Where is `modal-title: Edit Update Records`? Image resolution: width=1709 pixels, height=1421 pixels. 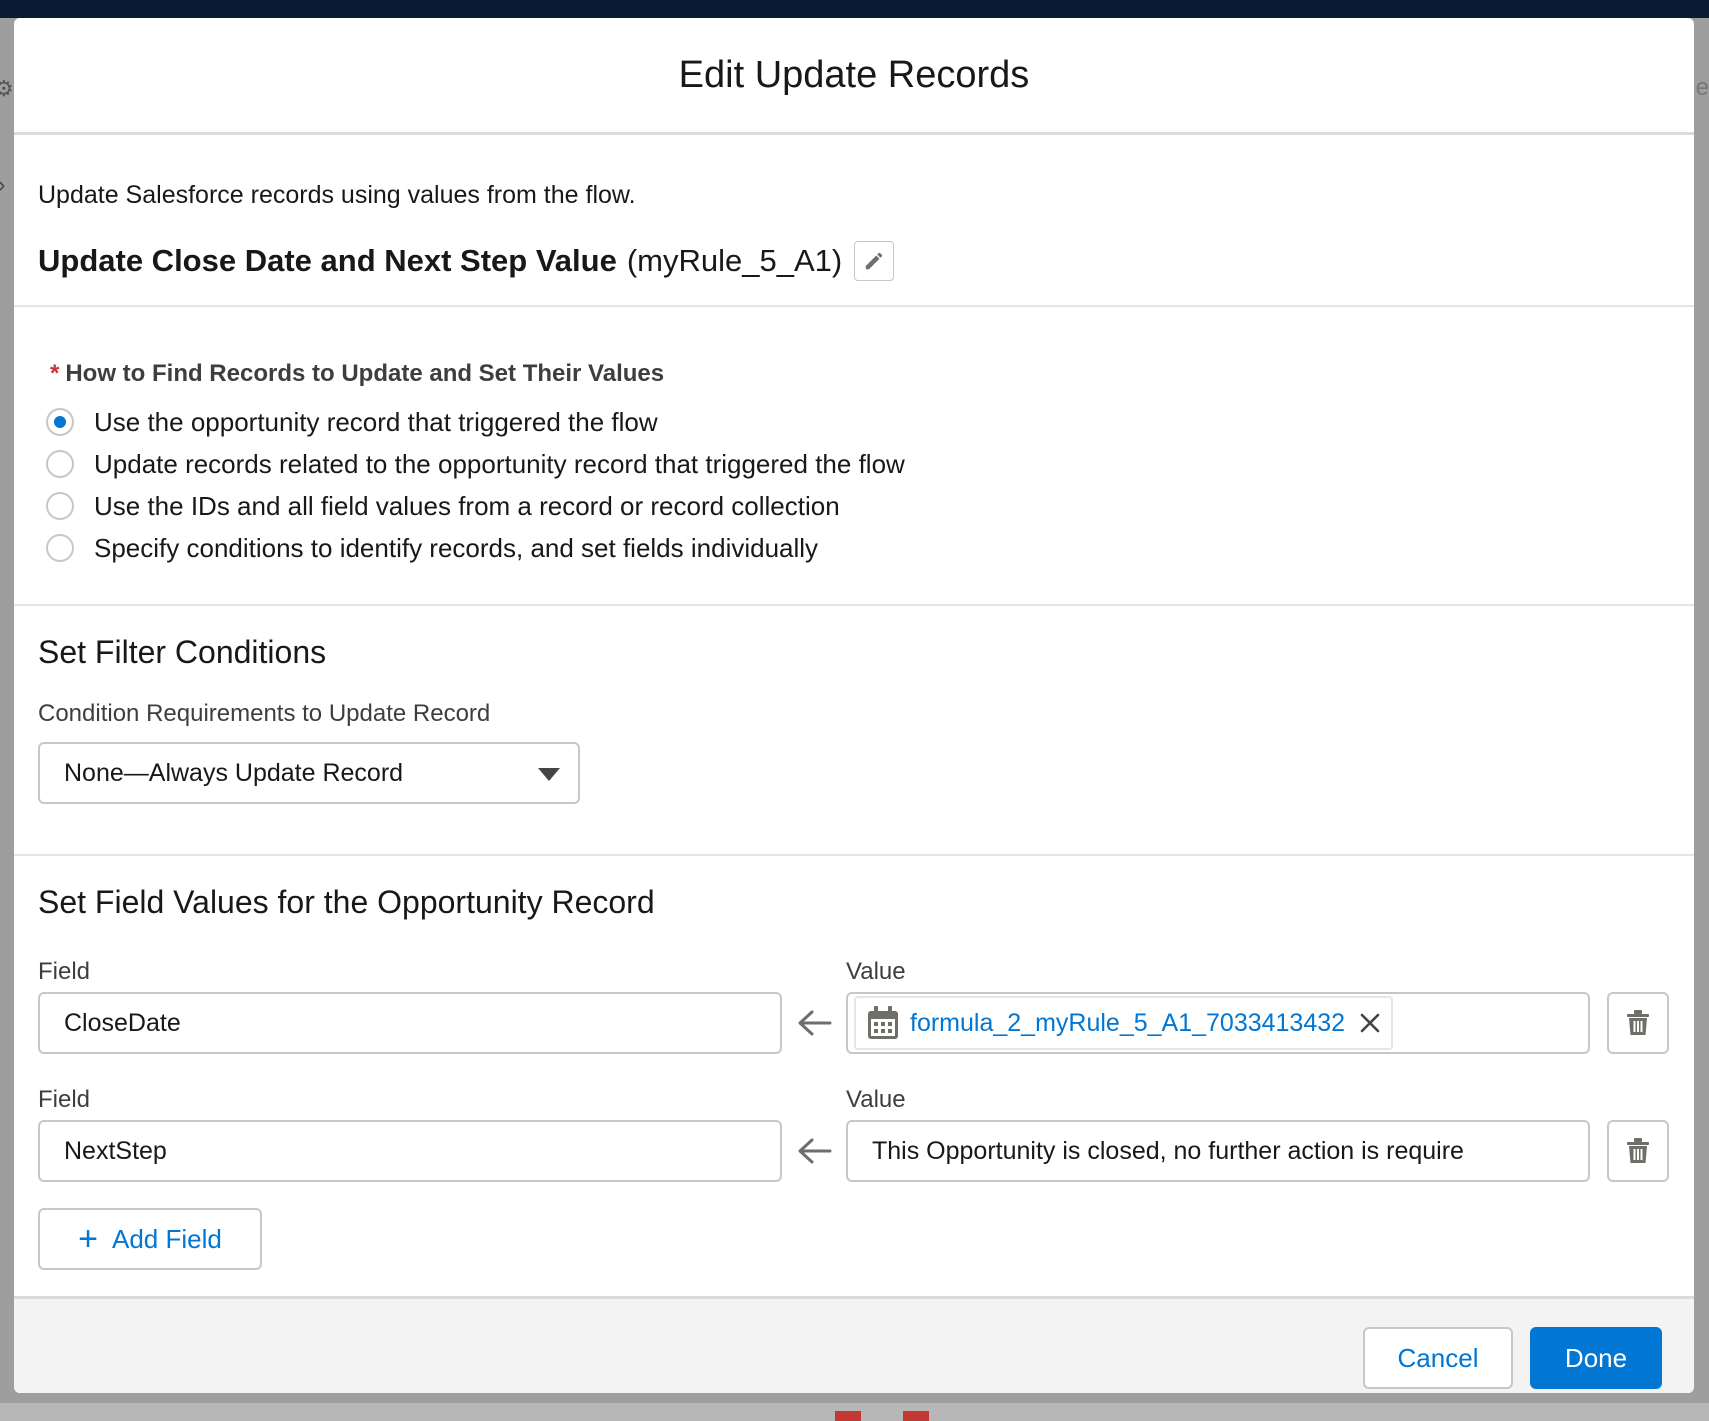 modal-title: Edit Update Records is located at coordinates (854, 74).